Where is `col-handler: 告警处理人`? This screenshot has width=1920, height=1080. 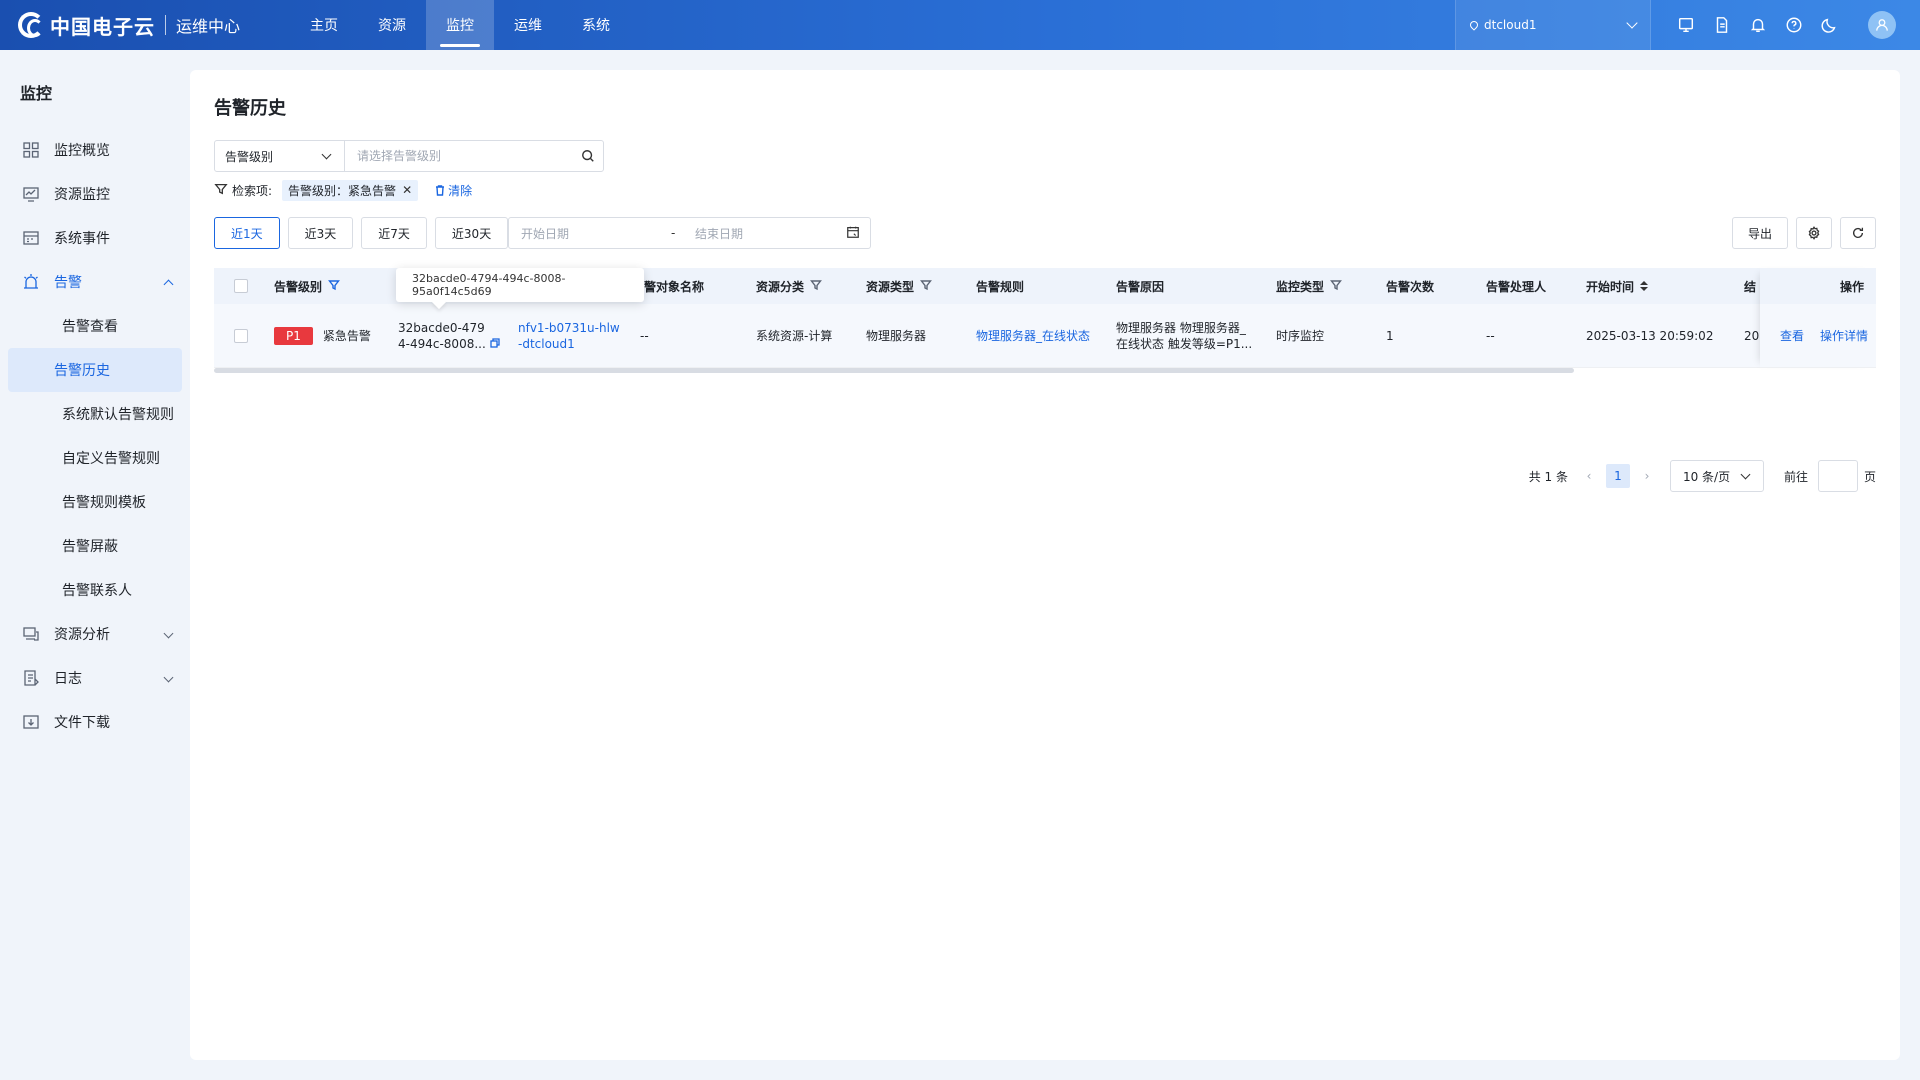
col-handler: 告警处理人 is located at coordinates (1516, 286).